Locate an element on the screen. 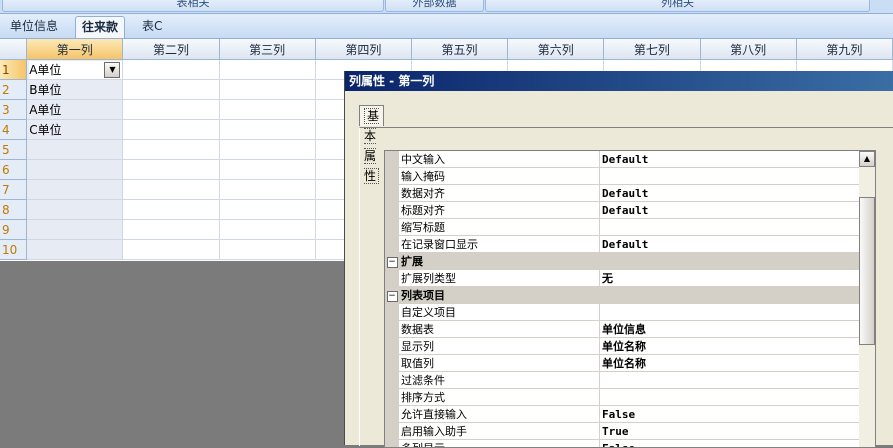  property-row: 缩写标题 is located at coordinates (622, 227).